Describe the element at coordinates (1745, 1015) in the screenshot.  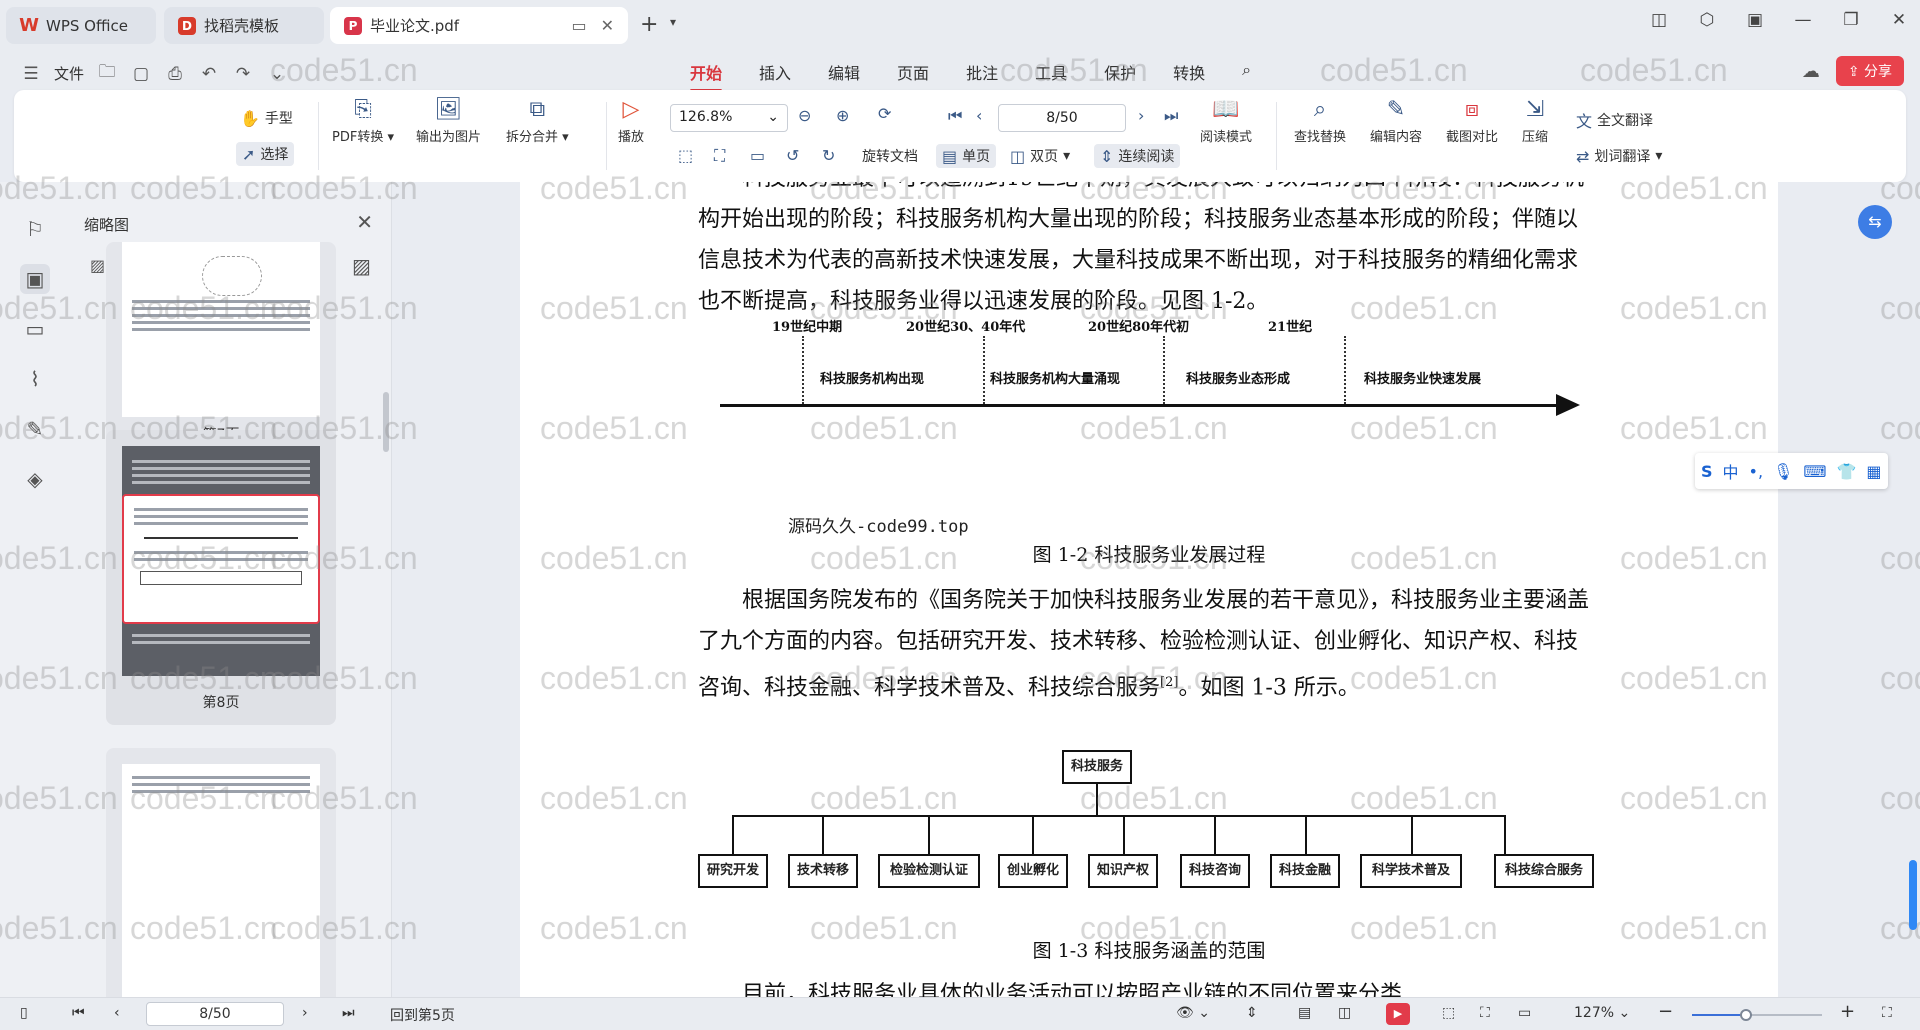
I see `zoom-slider-handle` at that location.